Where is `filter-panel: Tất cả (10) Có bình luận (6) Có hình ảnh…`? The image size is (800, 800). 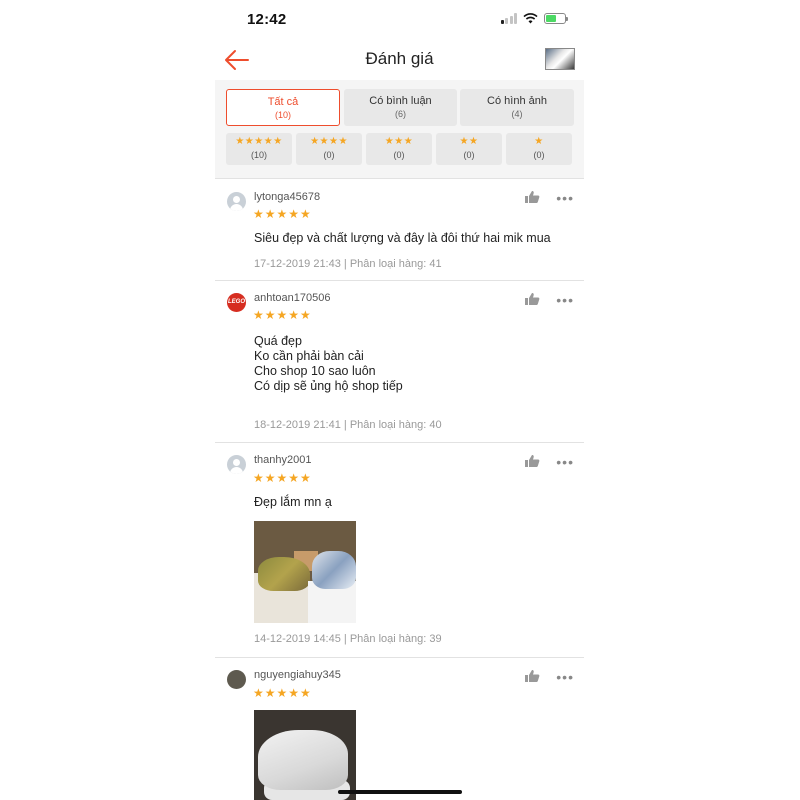
filter-panel: Tất cả (10) Có bình luận (6) Có hình ảnh… is located at coordinates (399, 129).